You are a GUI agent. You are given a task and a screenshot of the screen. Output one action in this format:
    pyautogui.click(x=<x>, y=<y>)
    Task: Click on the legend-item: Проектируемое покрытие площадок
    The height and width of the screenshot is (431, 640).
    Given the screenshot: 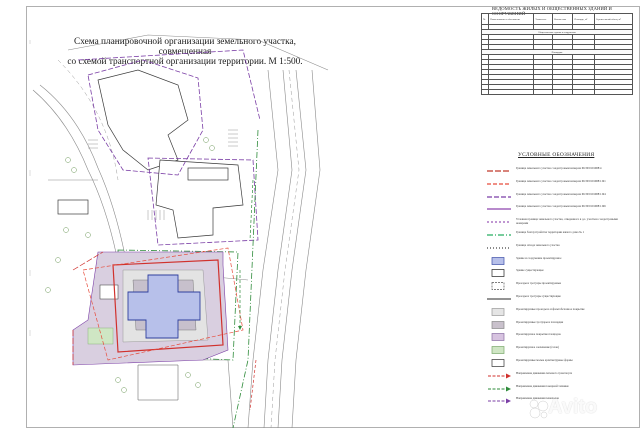 What is the action you would take?
    pyautogui.click(x=559, y=337)
    